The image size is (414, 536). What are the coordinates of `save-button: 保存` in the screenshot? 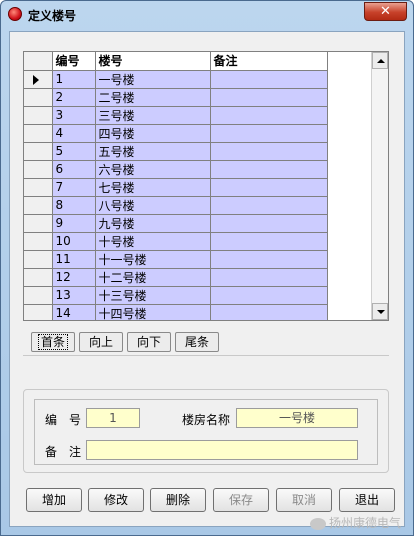 It's located at (241, 500).